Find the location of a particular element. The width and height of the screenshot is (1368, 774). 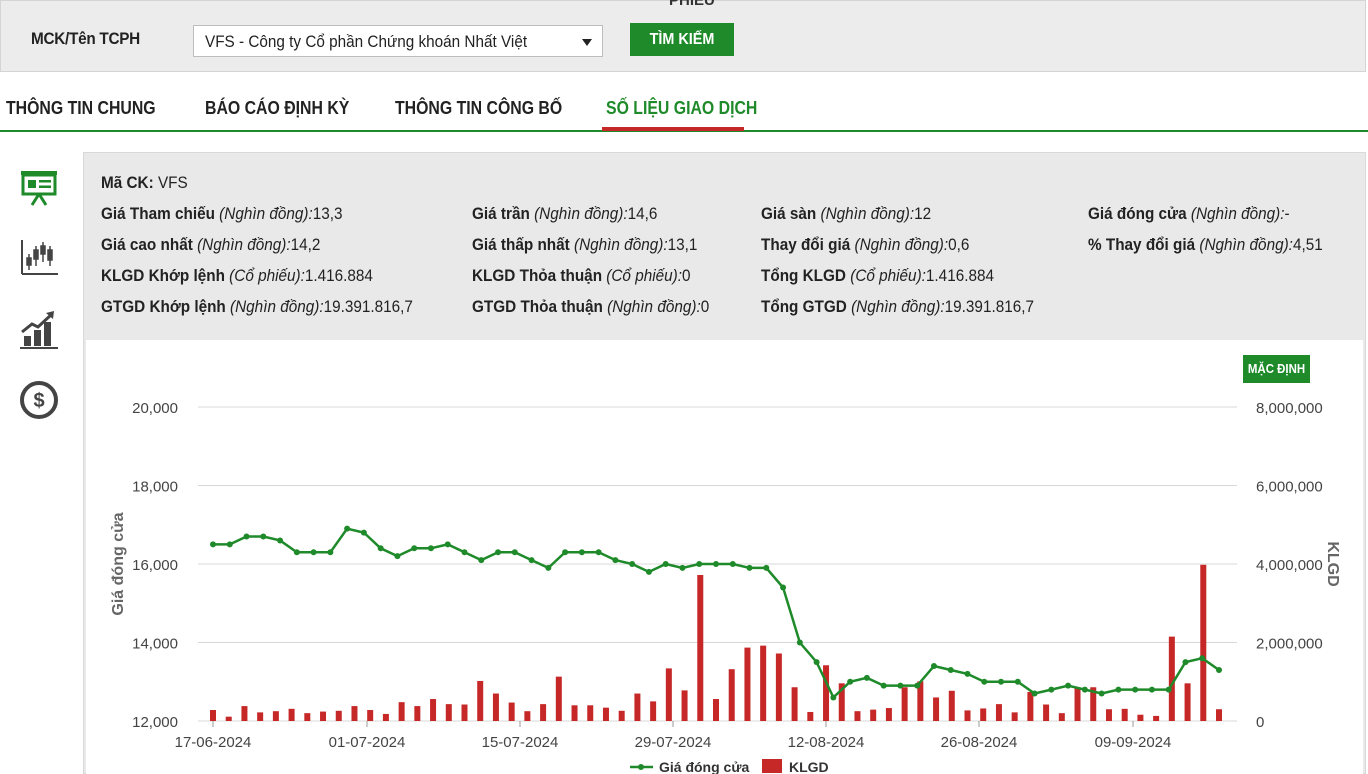

info-field: GTGD Thỏa thuận (Nghìn đồng):0 is located at coordinates (590, 307).